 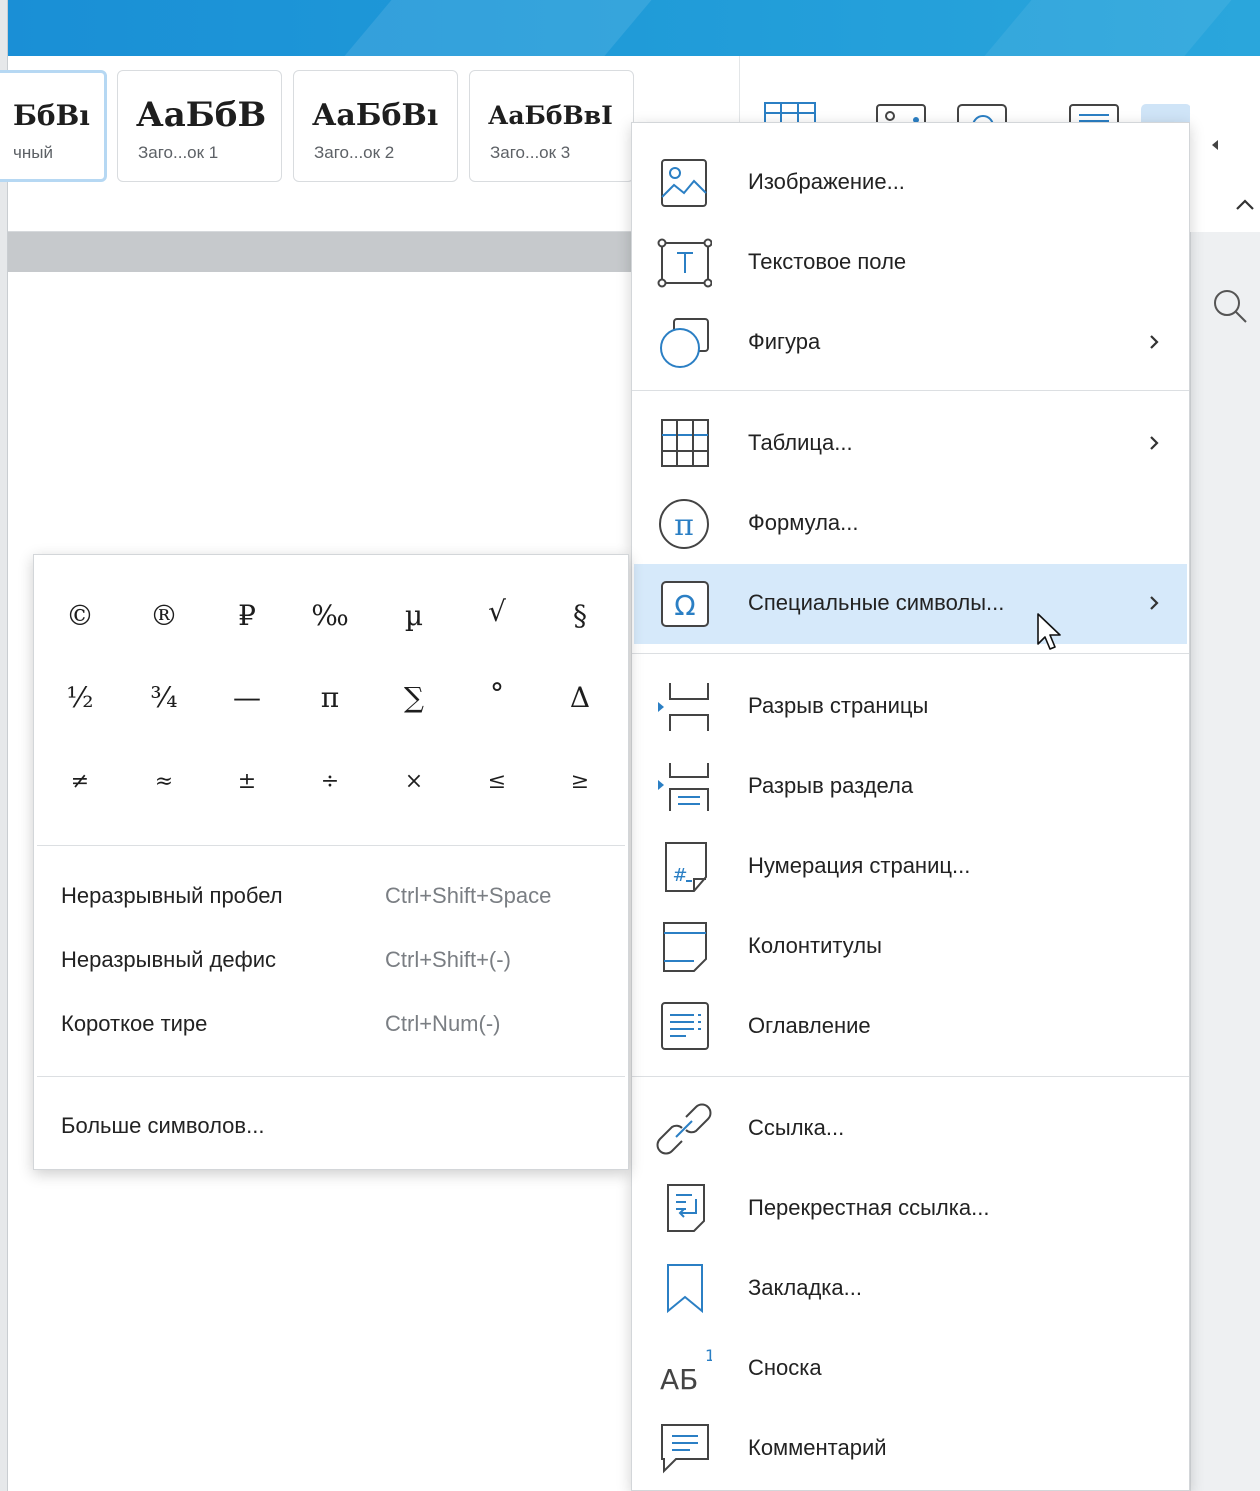 What do you see at coordinates (910, 1449) in the screenshot?
I see `menu-item-comment: Комментарий` at bounding box center [910, 1449].